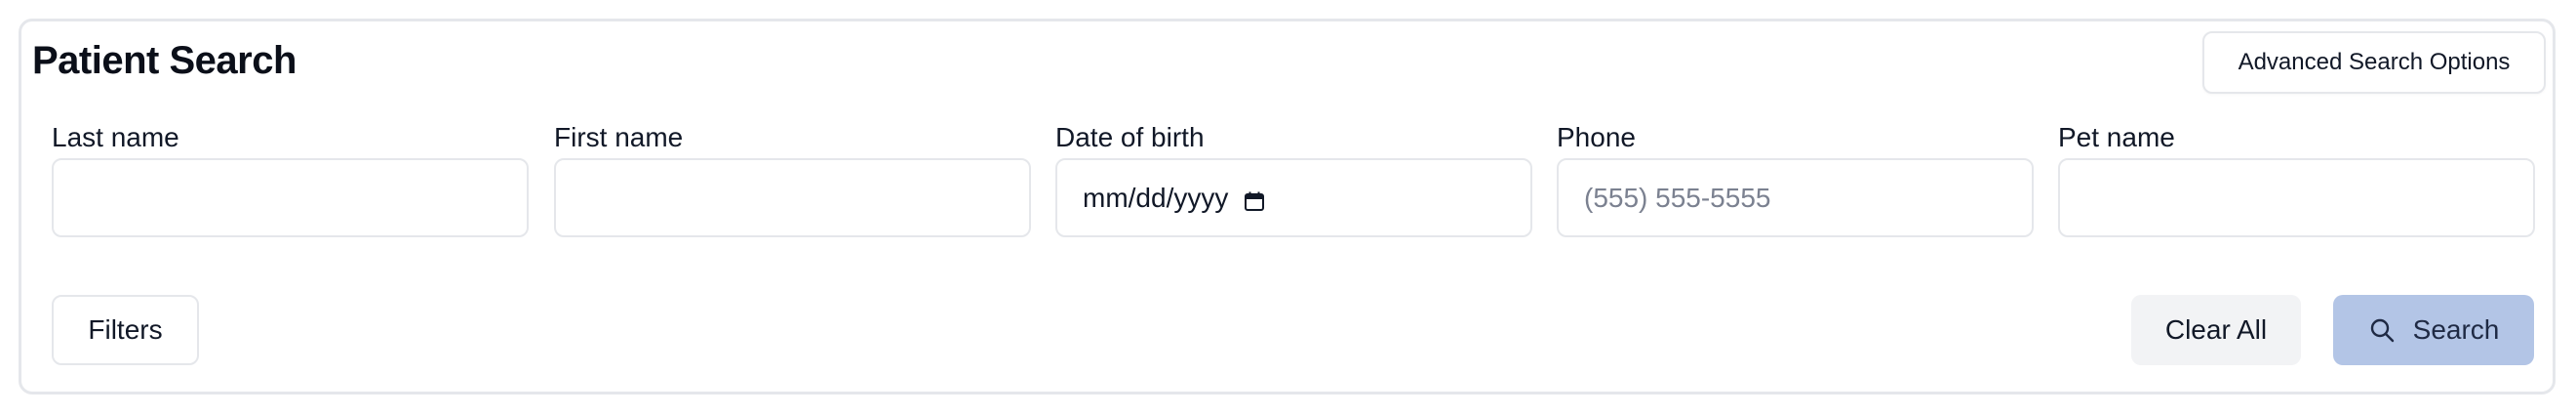 Image resolution: width=2576 pixels, height=415 pixels. What do you see at coordinates (619, 137) in the screenshot?
I see `first-name-label: First name` at bounding box center [619, 137].